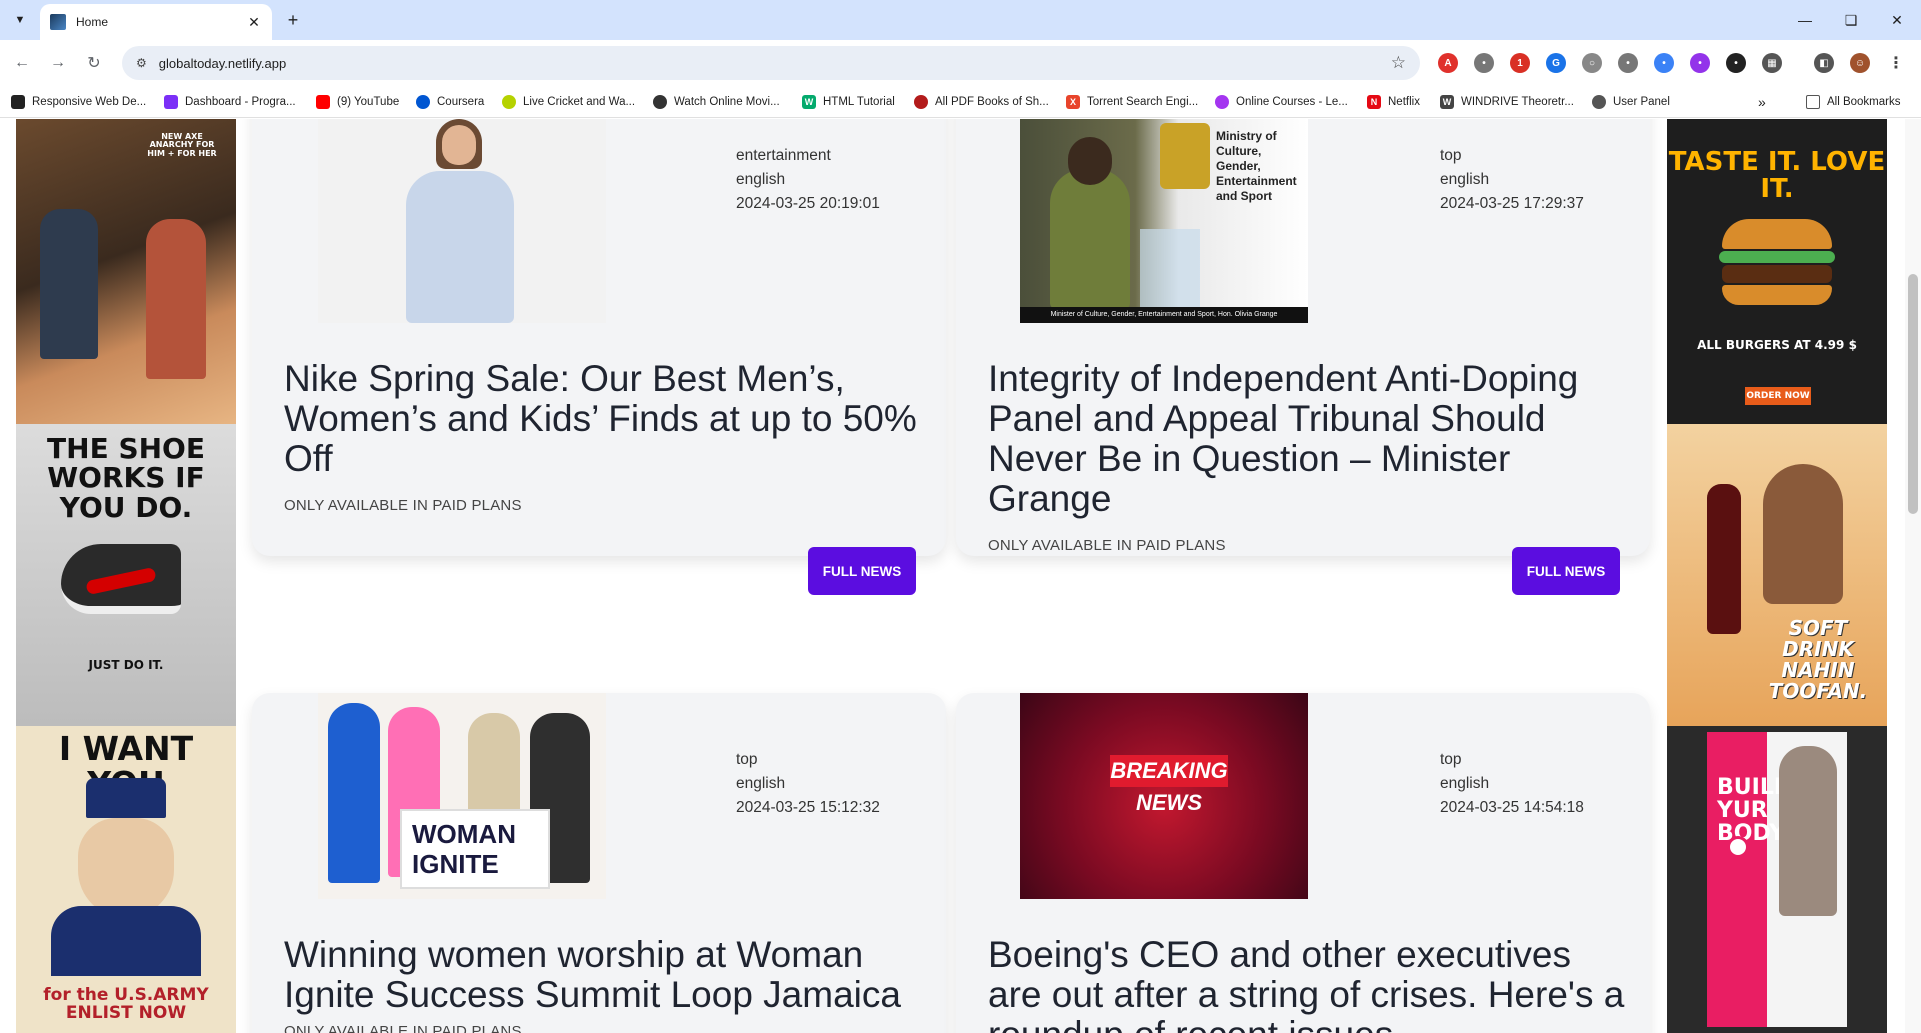 The width and height of the screenshot is (1921, 1033). Describe the element at coordinates (1447, 102) in the screenshot. I see `bookmark-favicon-icon: W` at that location.